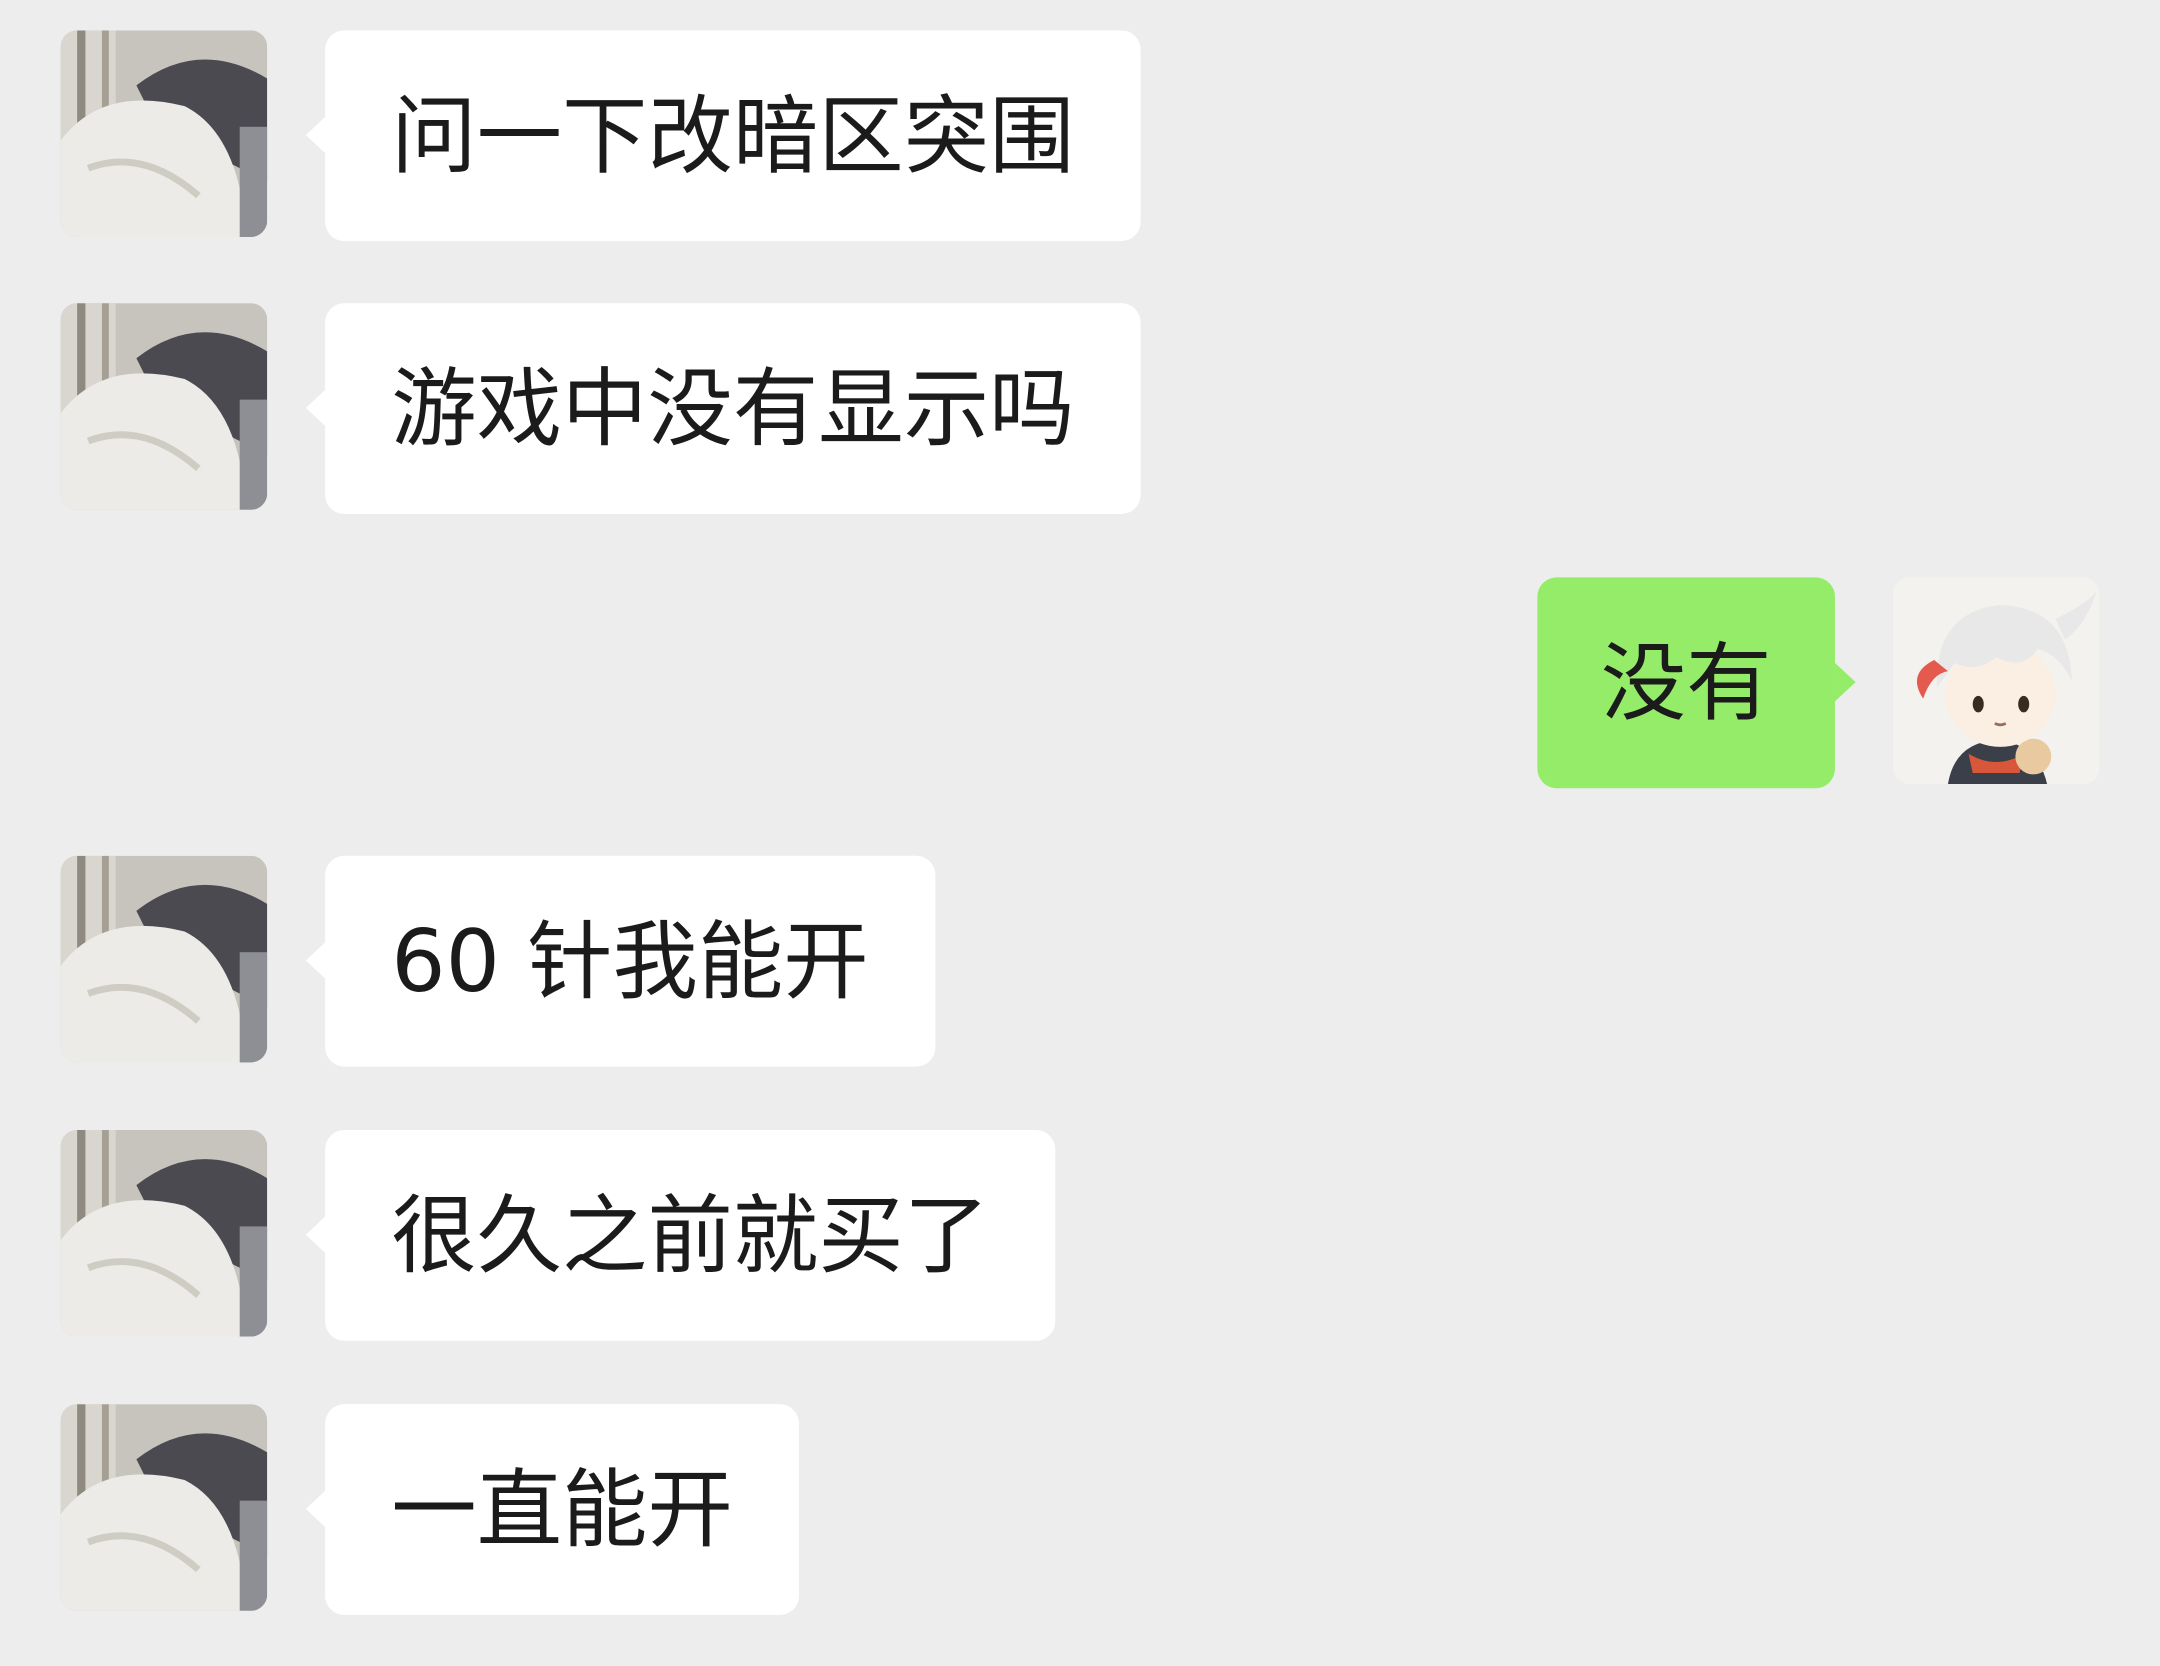 This screenshot has height=1666, width=2160. Describe the element at coordinates (1686, 683) in the screenshot. I see `message-bubble: 没有` at that location.